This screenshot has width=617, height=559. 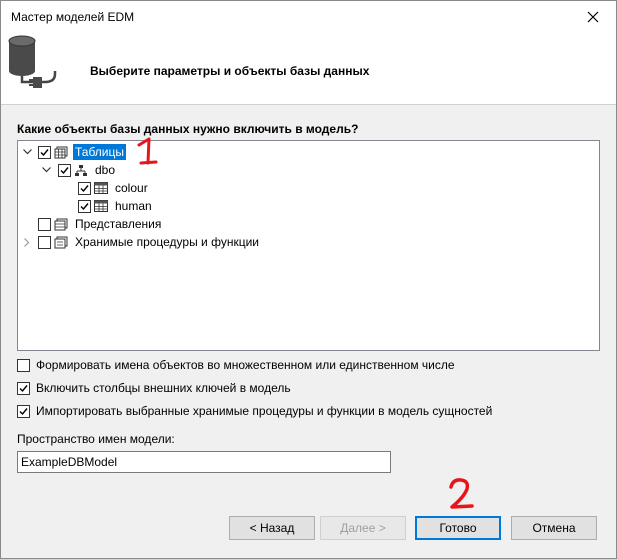 I want to click on close-icon, so click(x=593, y=16).